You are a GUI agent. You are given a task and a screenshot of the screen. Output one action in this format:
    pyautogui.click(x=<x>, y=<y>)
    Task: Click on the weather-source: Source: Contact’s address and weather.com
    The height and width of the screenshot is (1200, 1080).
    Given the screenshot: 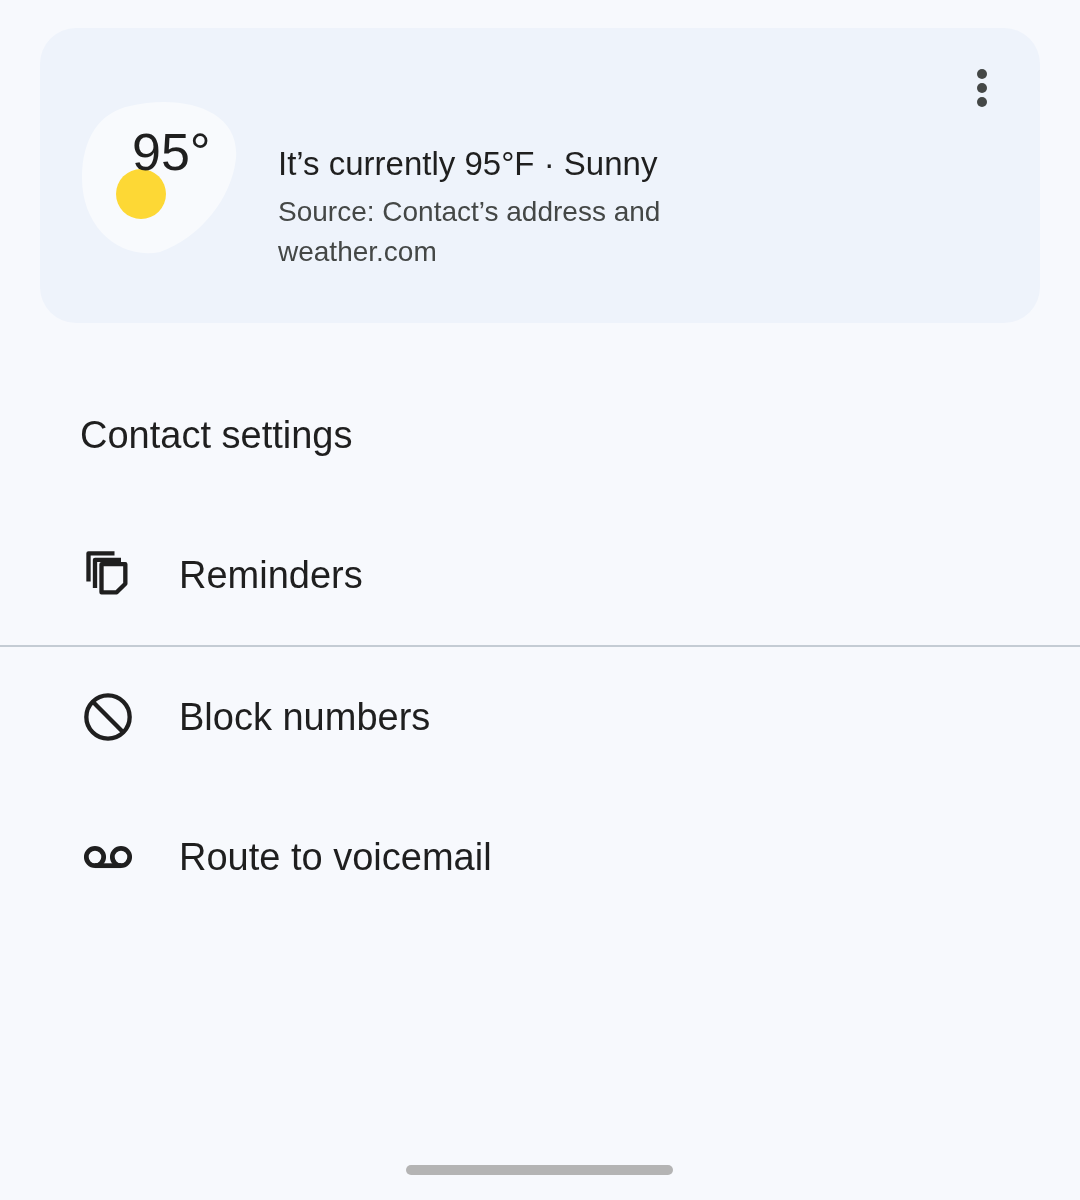 What is the action you would take?
    pyautogui.click(x=470, y=232)
    